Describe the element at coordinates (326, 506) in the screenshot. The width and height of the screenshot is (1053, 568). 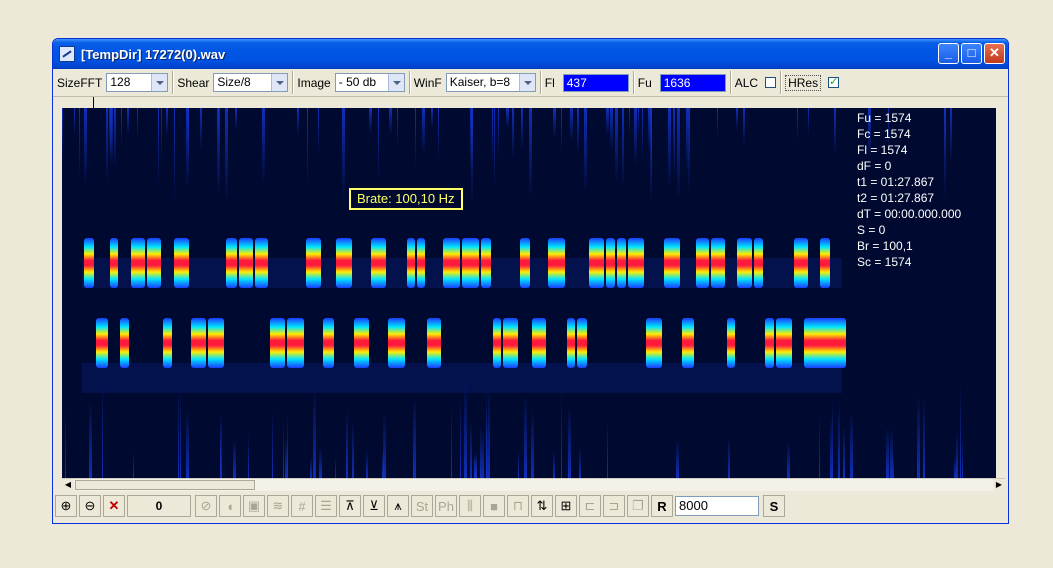
I see `list-icon: ☰` at that location.